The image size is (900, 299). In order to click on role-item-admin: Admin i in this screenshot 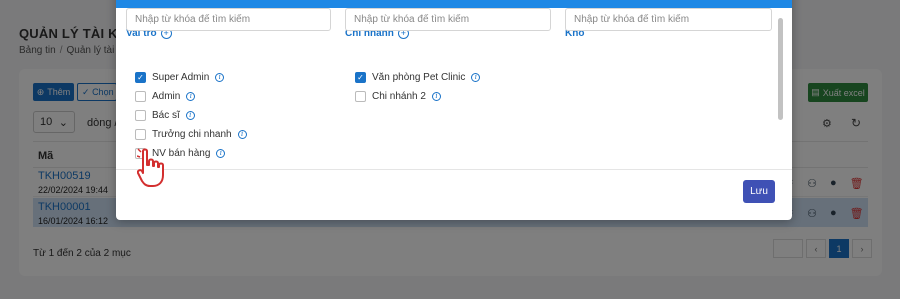, I will do `click(191, 96)`.